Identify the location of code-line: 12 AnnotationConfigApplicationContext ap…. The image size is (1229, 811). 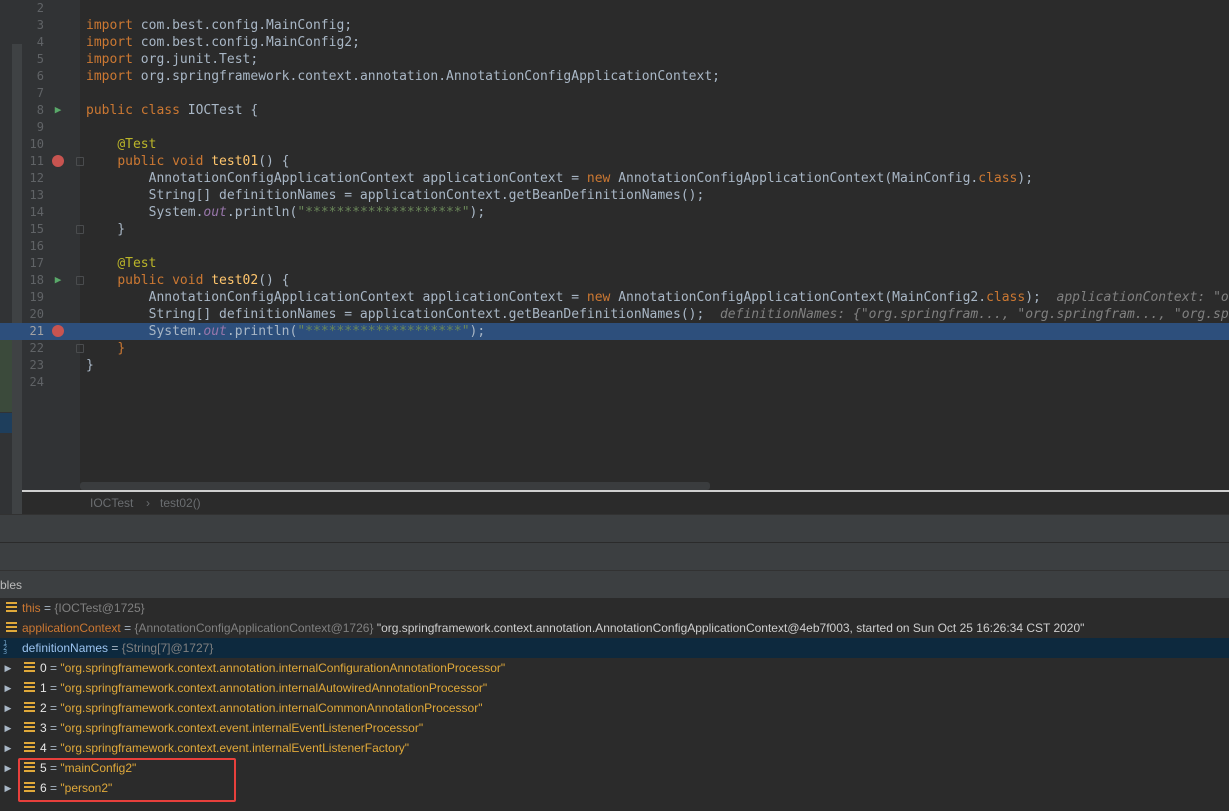
(614, 178).